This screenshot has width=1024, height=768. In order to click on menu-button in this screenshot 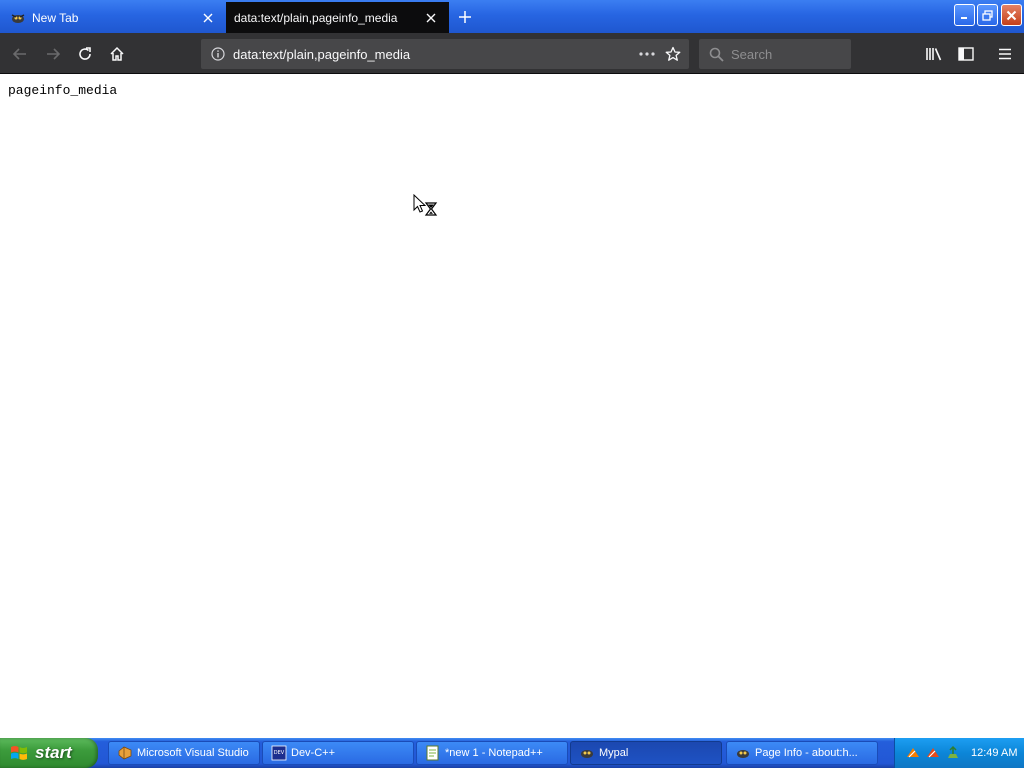, I will do `click(1005, 54)`.